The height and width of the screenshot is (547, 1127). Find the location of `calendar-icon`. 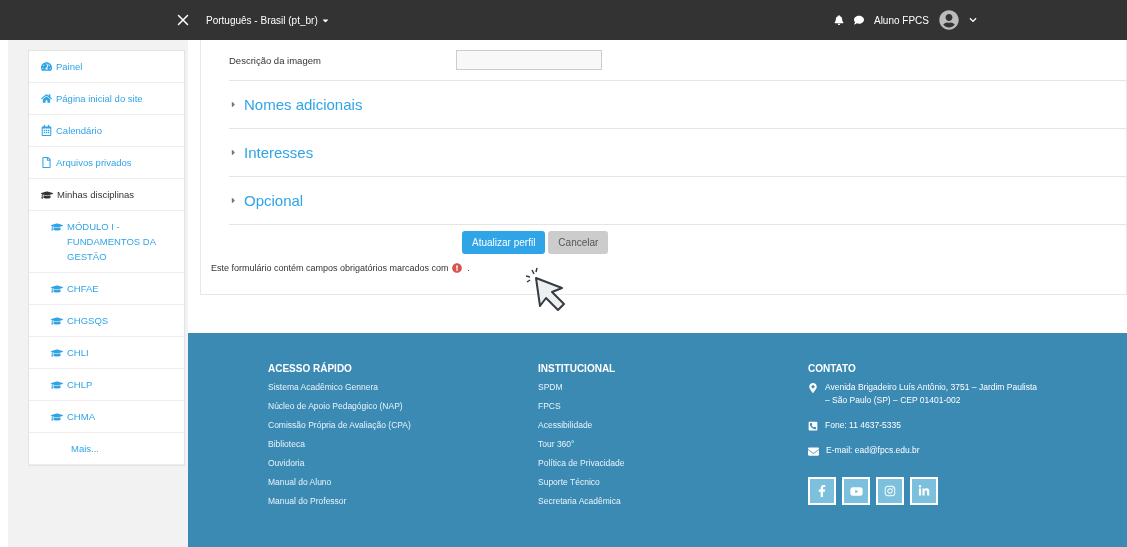

calendar-icon is located at coordinates (46, 130).